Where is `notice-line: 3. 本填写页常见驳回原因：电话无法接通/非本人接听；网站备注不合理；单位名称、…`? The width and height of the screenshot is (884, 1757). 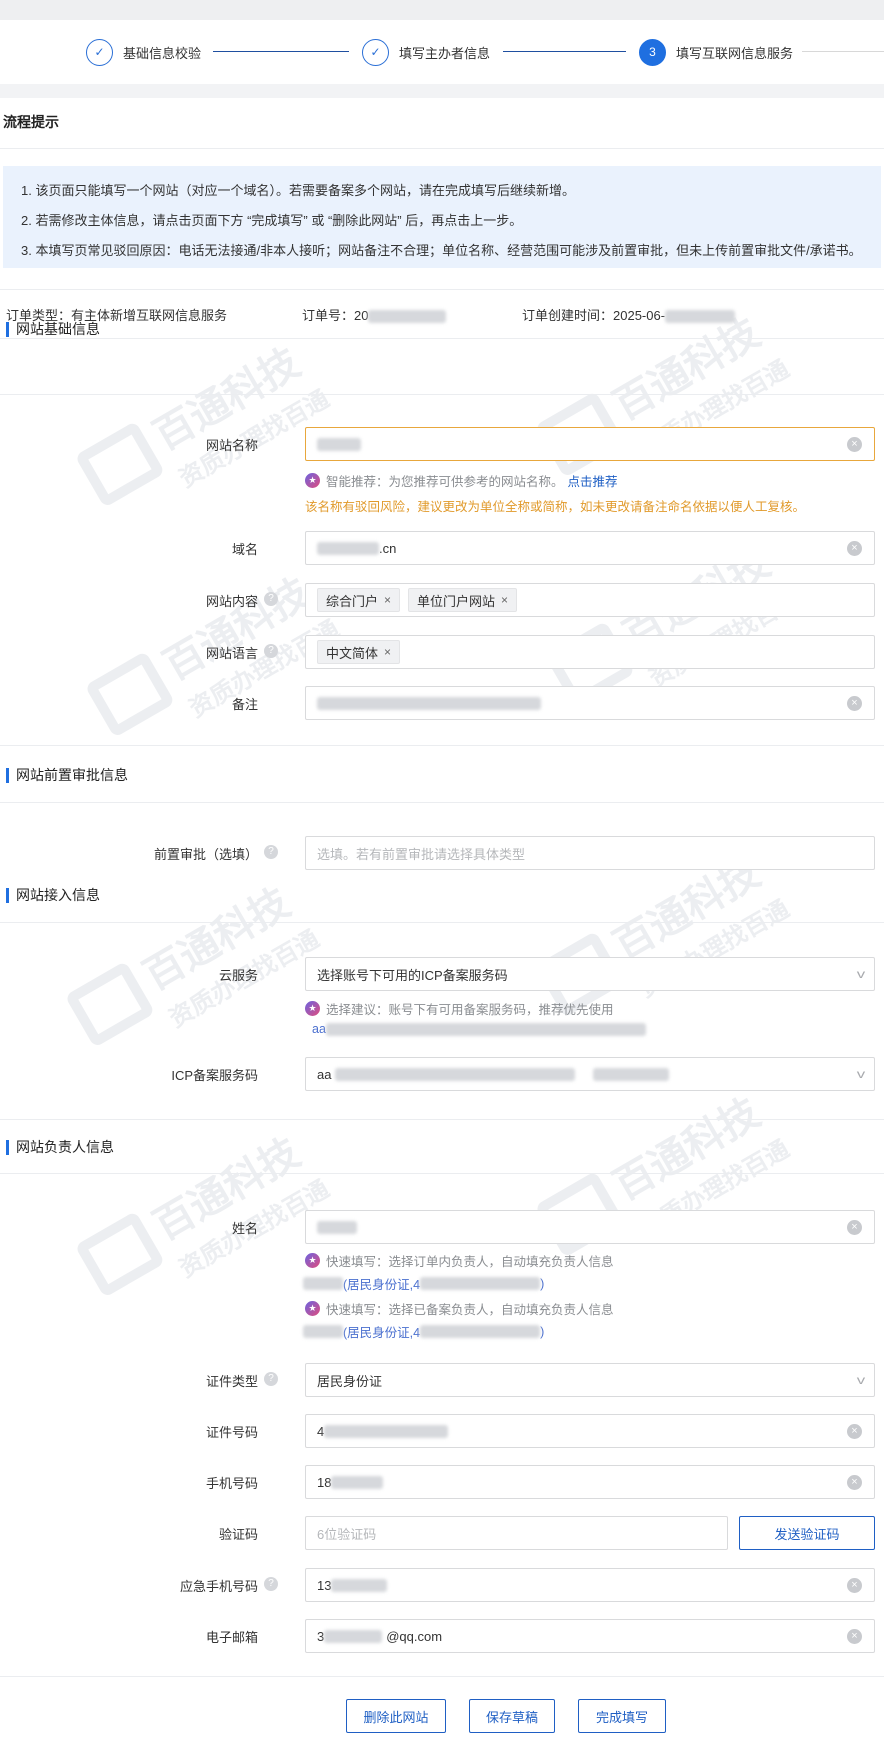
notice-line: 3. 本填写页常见驳回原因：电话无法接通/非本人接听；网站备注不合理；单位名称、… is located at coordinates (441, 250).